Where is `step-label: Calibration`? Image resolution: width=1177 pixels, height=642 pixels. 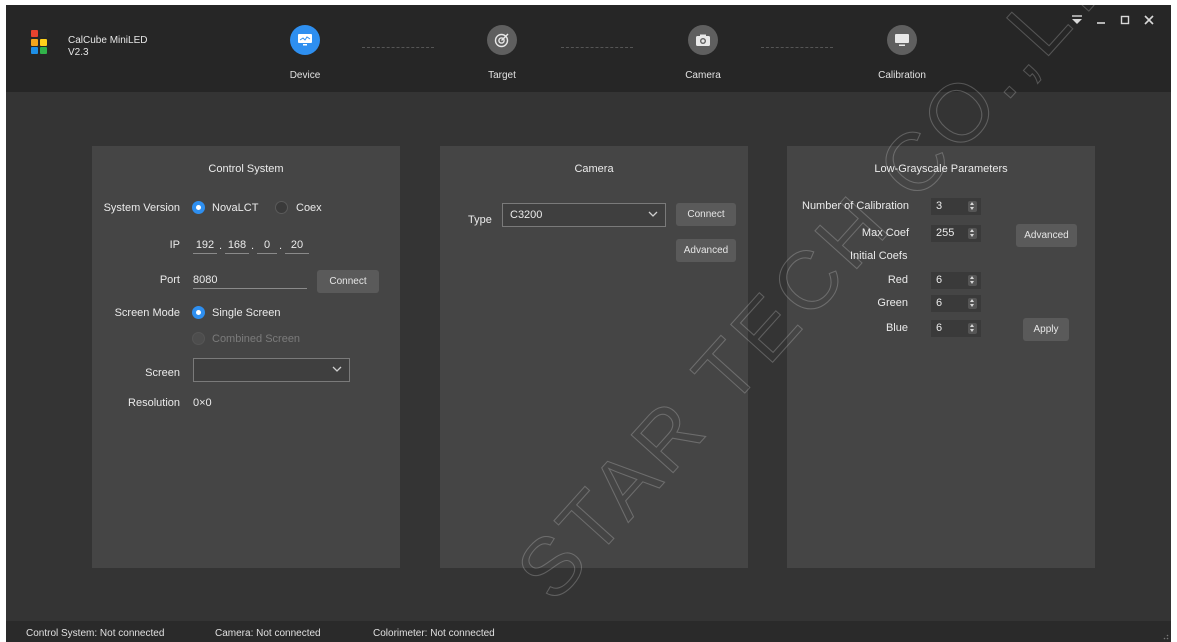
step-label: Calibration is located at coordinates (902, 75).